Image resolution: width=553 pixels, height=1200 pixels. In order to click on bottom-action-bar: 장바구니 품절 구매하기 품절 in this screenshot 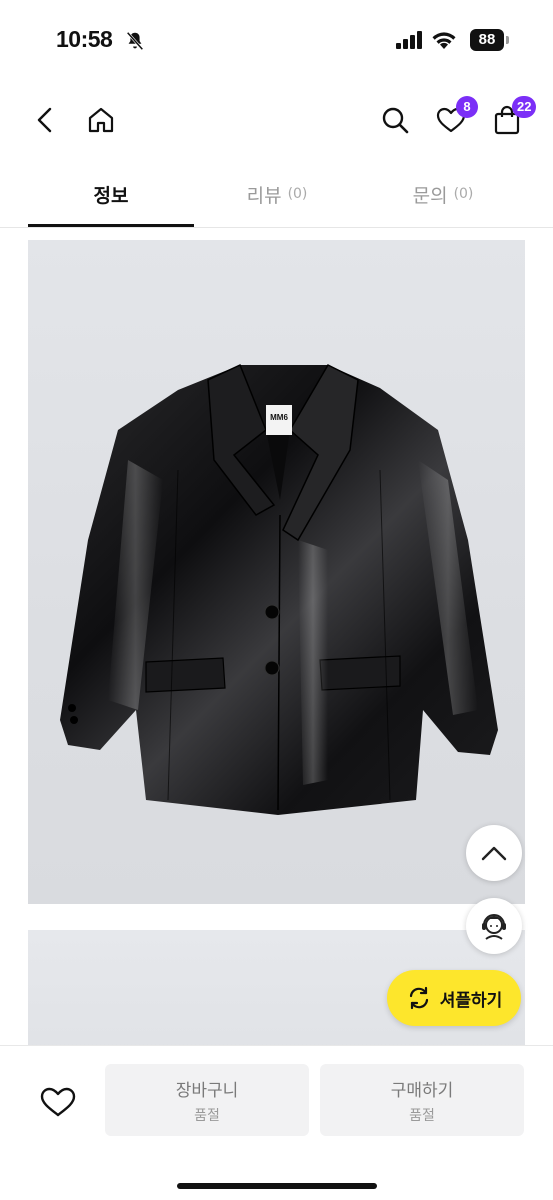, I will do `click(276, 1122)`.